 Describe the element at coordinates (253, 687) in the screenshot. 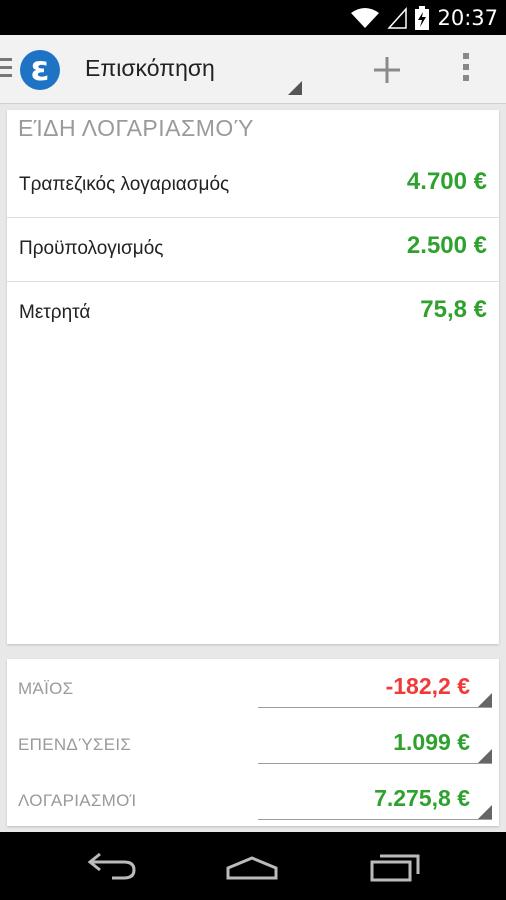

I see `summary-row-month: ΜΆΪΟΣ -182,2 €` at that location.